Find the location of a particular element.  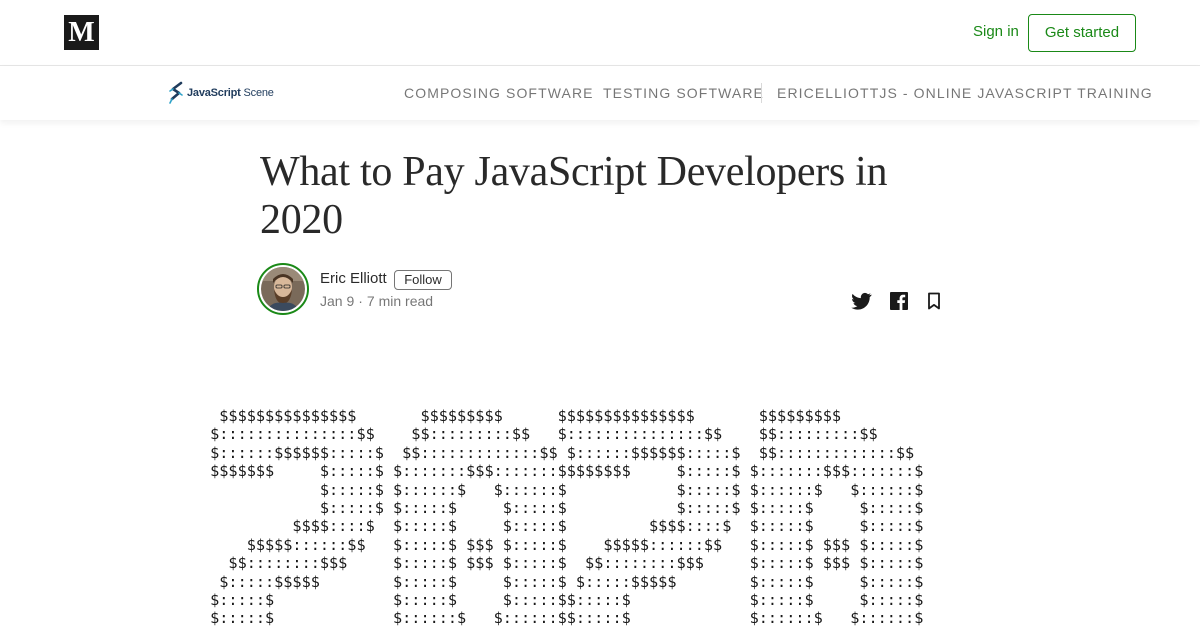

javascript-scene-logo-icon is located at coordinates (176, 92).